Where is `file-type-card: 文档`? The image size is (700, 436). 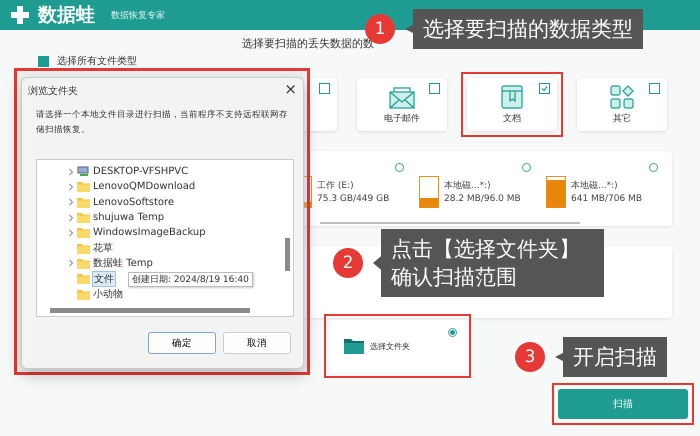 file-type-card: 文档 is located at coordinates (512, 104).